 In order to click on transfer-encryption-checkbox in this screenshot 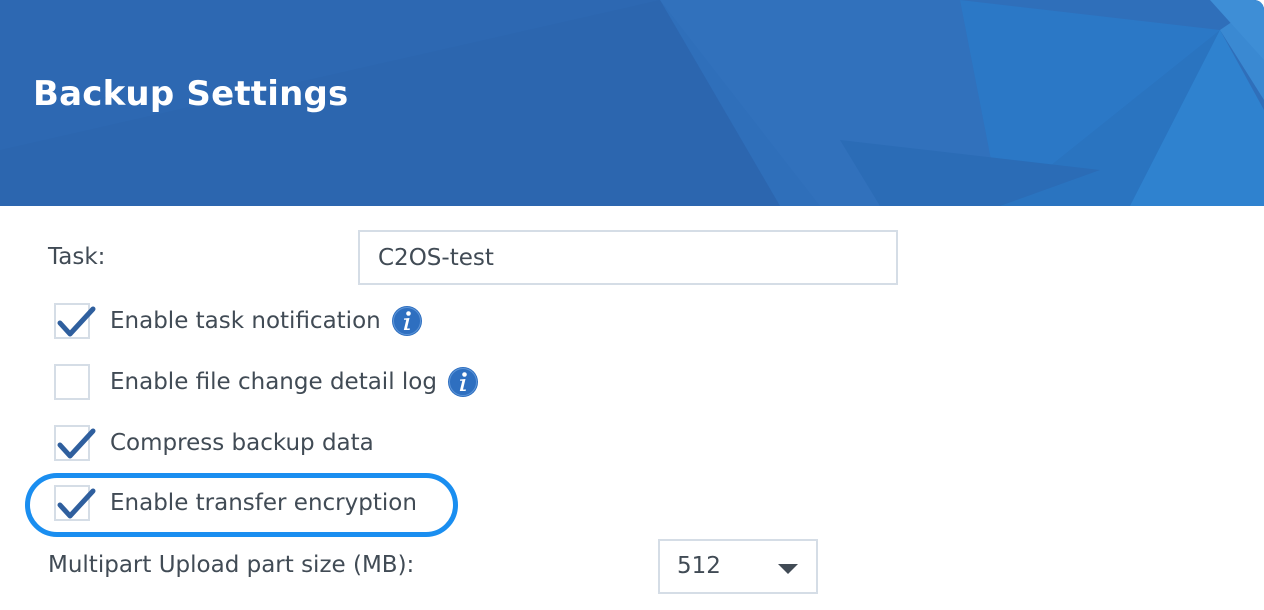, I will do `click(75, 503)`.